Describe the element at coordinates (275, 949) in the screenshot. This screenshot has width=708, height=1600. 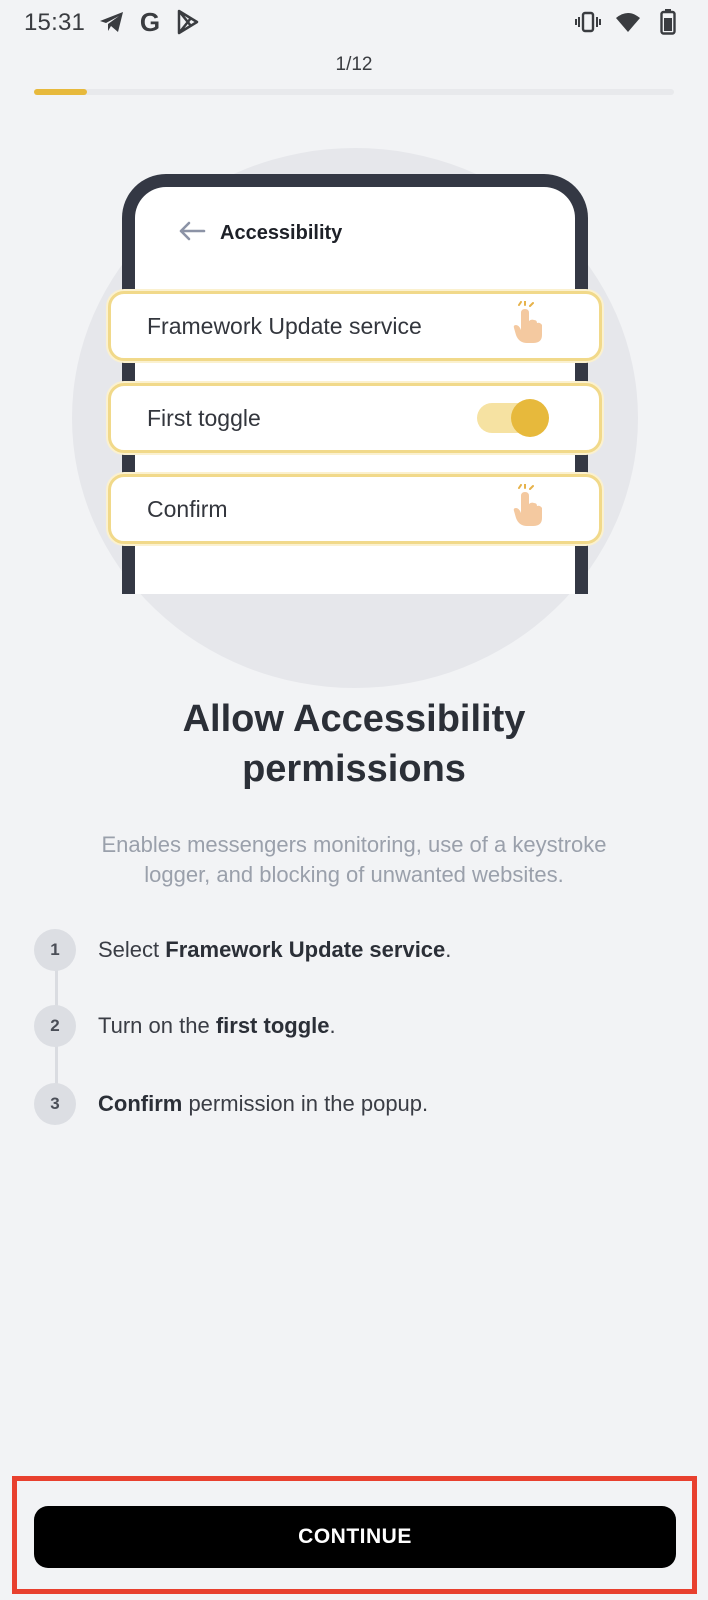
I see `step-text: Select Framework Update service.` at that location.